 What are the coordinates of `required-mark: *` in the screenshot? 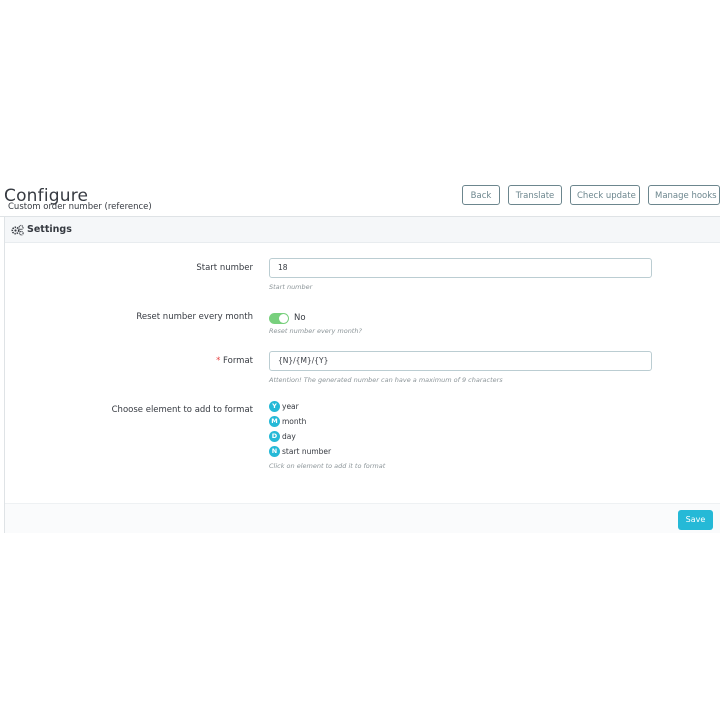 It's located at (218, 361).